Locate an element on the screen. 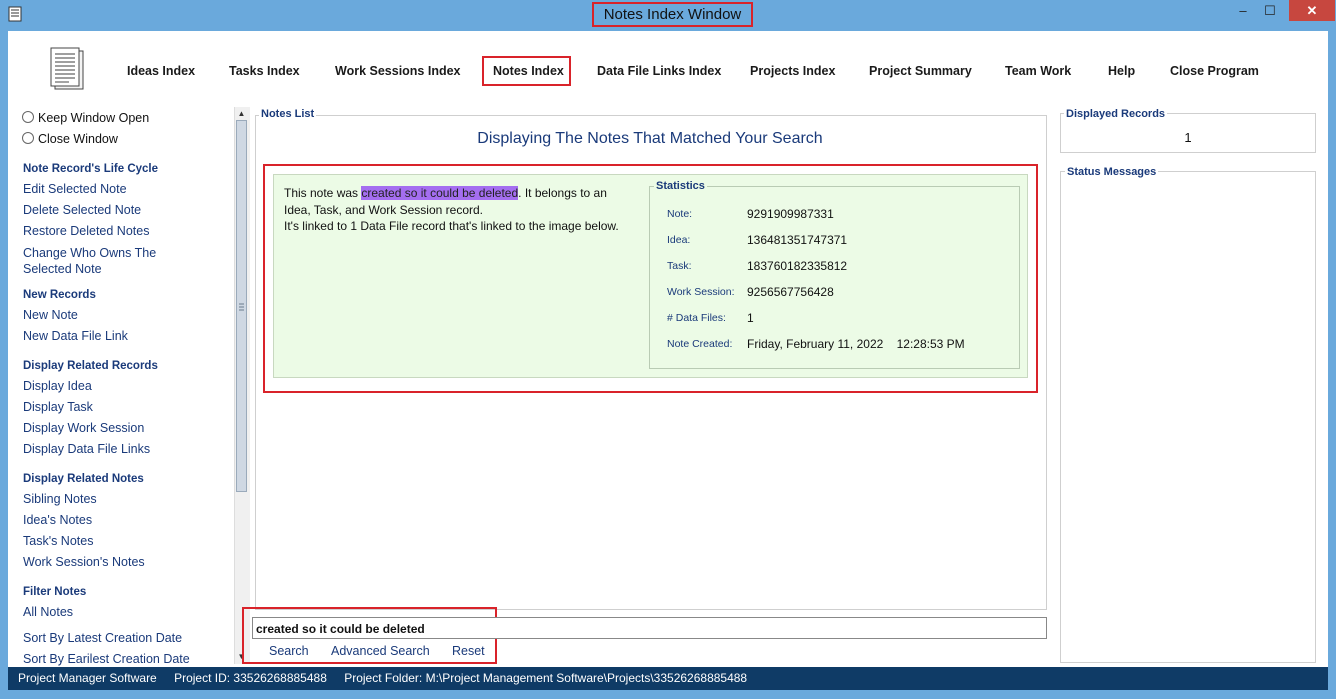 The image size is (1336, 699). sidebar-display-work-session: Display Work Session is located at coordinates (83, 428).